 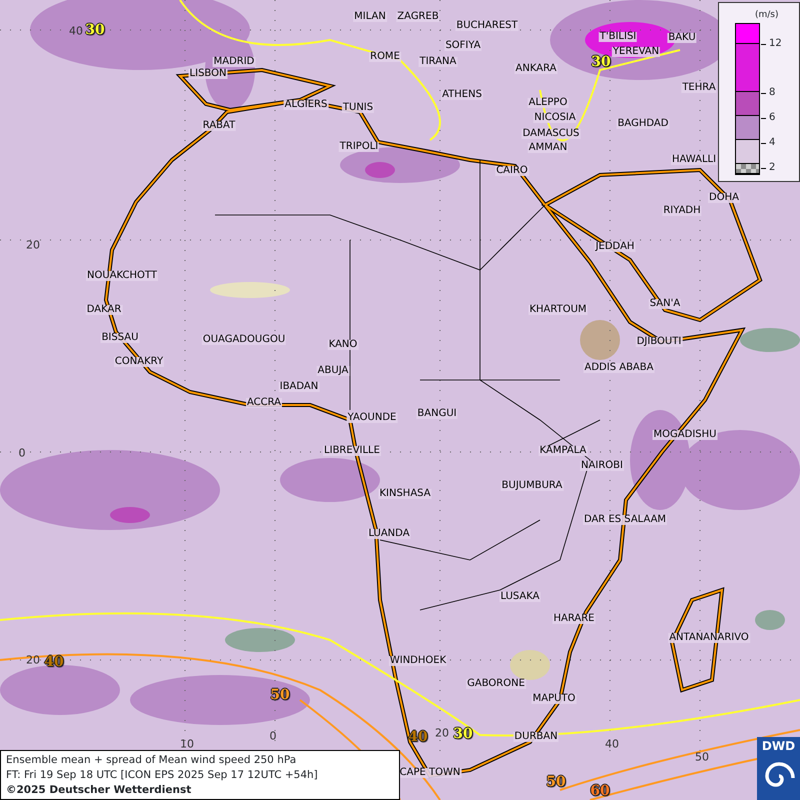 I want to click on city-label: KANO, so click(x=343, y=345).